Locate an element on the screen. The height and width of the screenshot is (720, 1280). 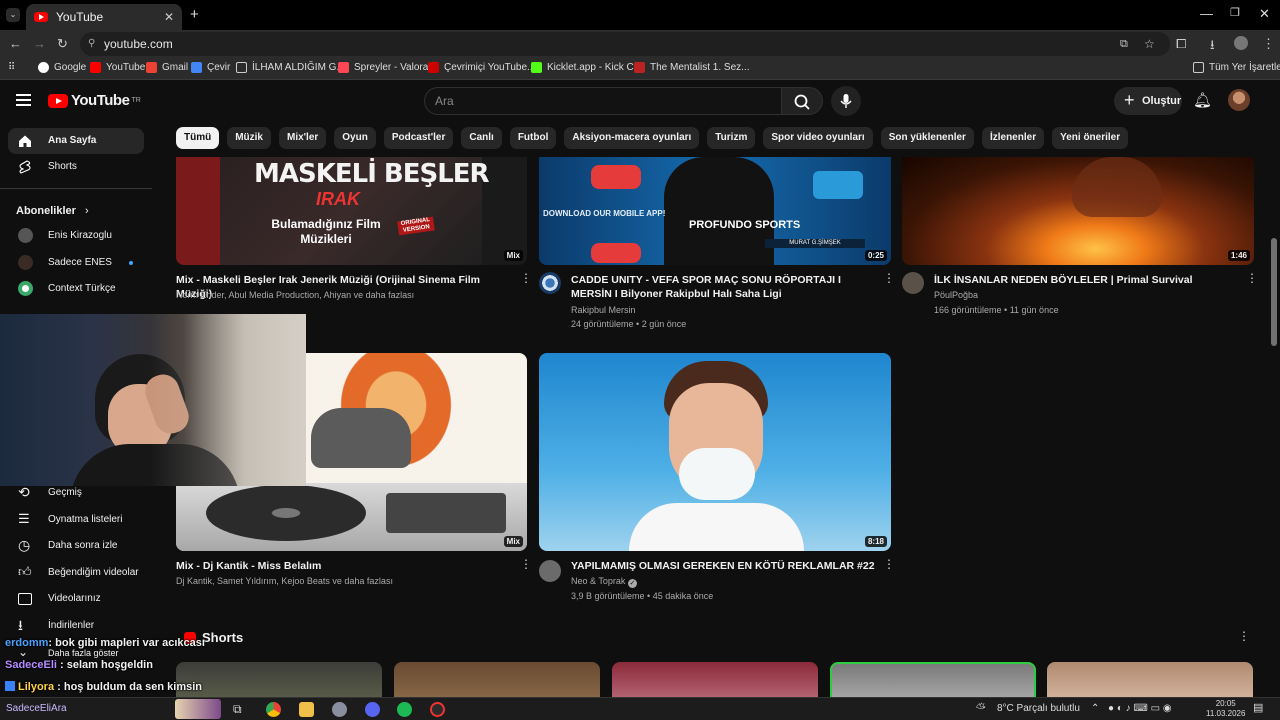
sidebar-item-playlists: ☰ Oynatma listeleri is located at coordinates (76, 520).